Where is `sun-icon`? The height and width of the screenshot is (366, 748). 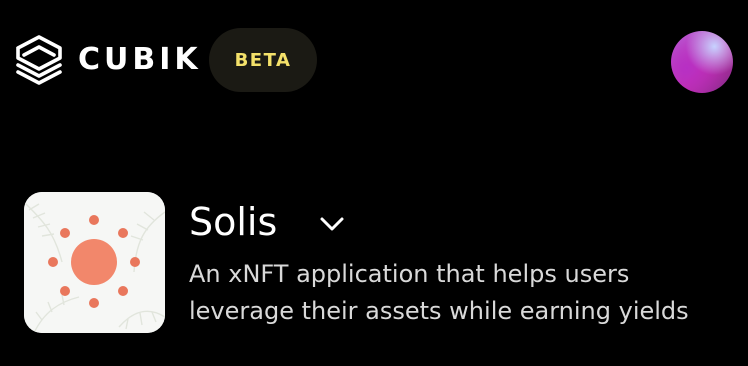 sun-icon is located at coordinates (94, 262).